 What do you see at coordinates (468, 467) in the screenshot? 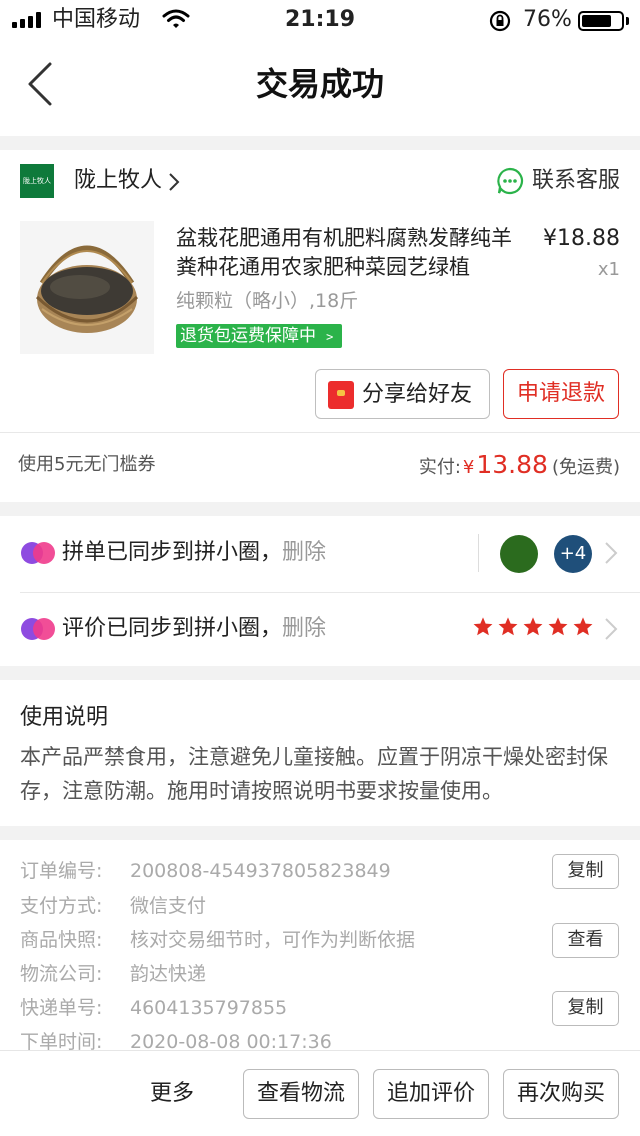
I see `currency-symbol: ¥` at bounding box center [468, 467].